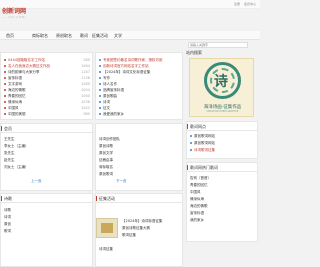 The image size is (320, 267). Describe the element at coordinates (10, 36) in the screenshot. I see `nav-item-home: 首页` at that location.